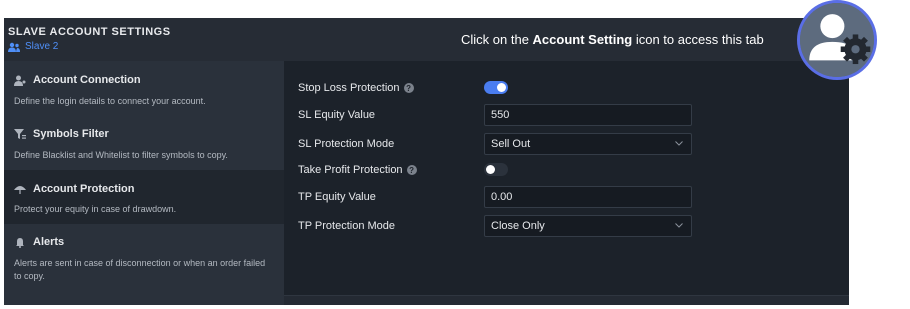 This screenshot has width=910, height=309. Describe the element at coordinates (20, 133) in the screenshot. I see `filter-icon` at that location.